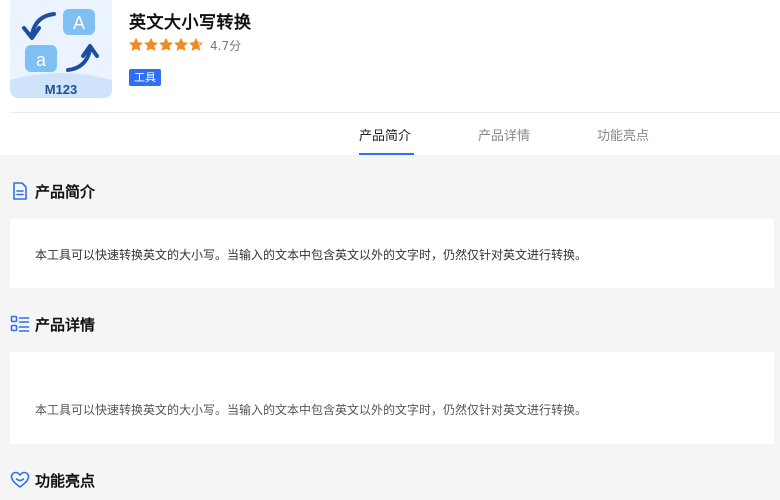  I want to click on rating-value: 4.7分, so click(226, 45).